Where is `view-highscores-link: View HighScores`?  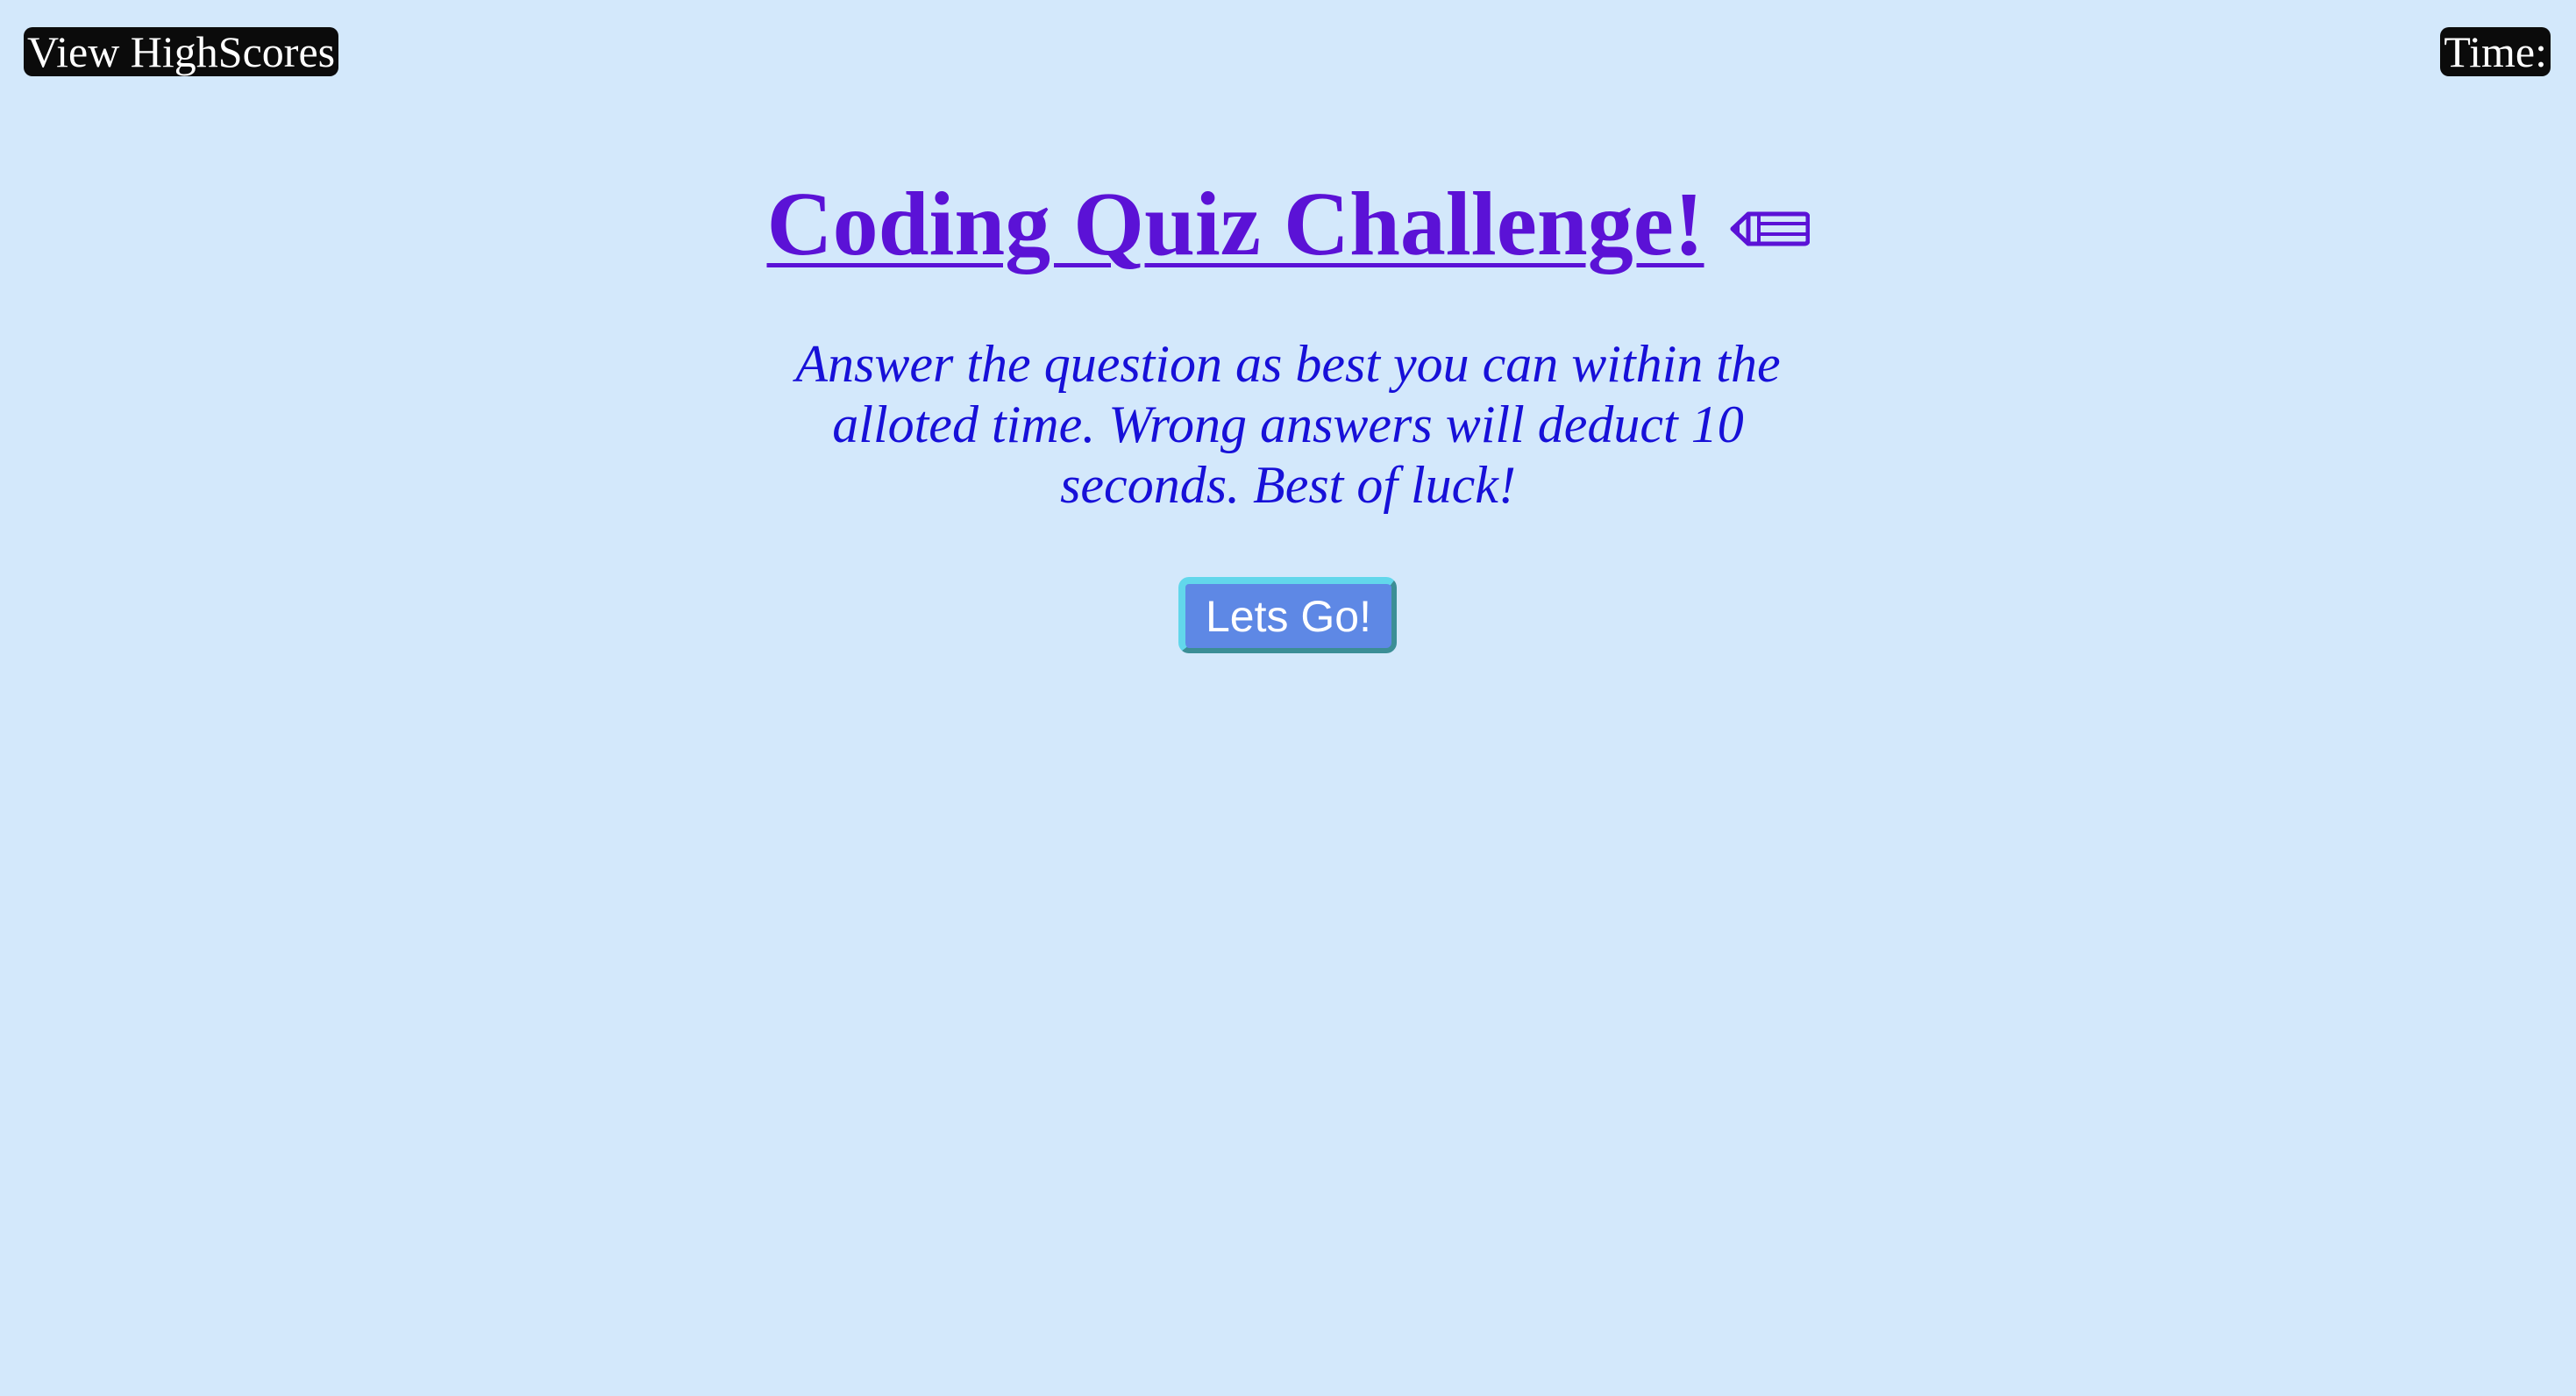
view-highscores-link: View HighScores is located at coordinates (181, 51).